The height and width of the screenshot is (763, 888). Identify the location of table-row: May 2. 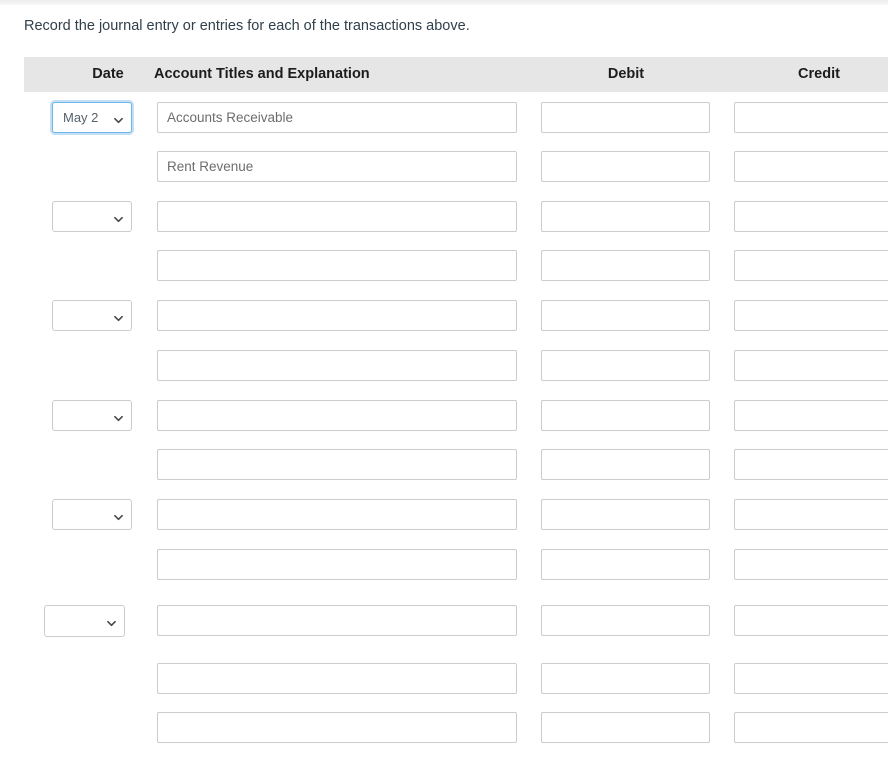
(444, 117).